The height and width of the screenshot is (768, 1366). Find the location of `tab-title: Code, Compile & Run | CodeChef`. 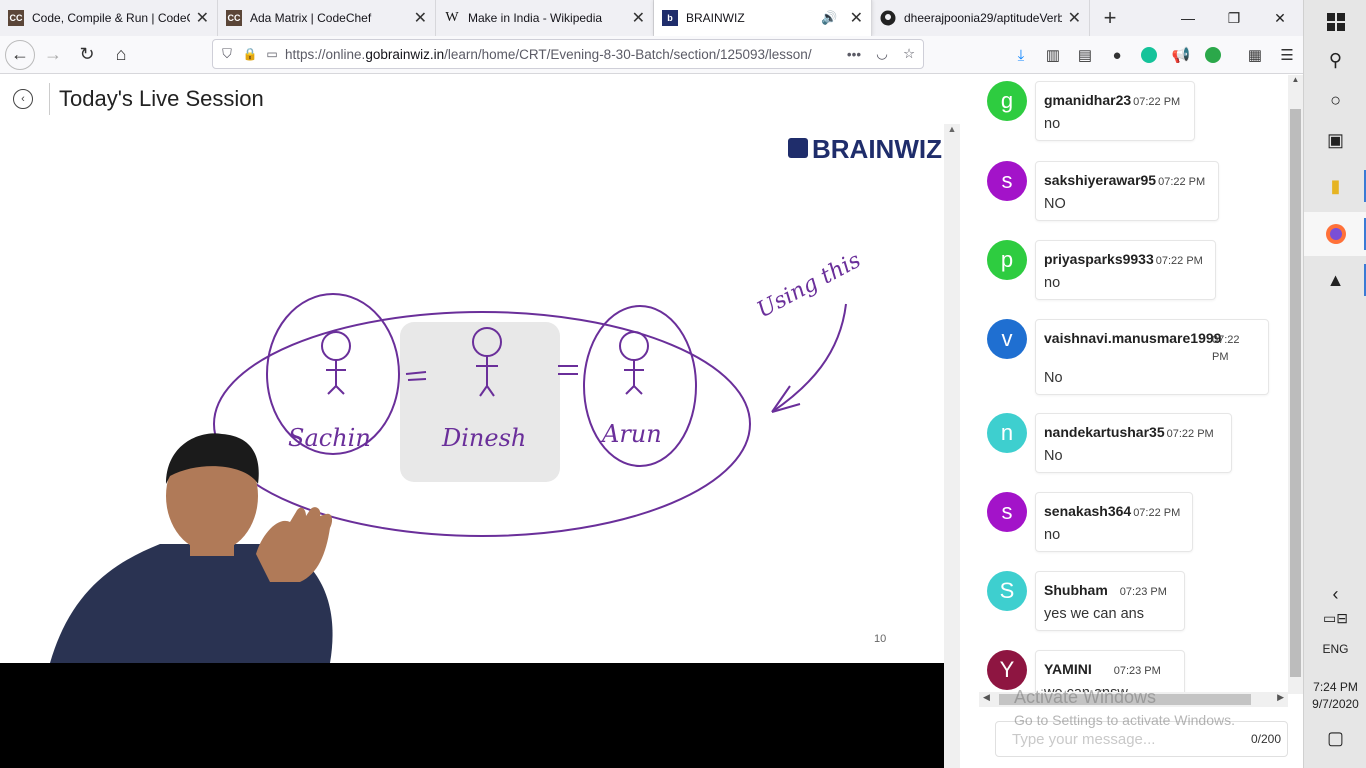

tab-title: Code, Compile & Run | CodeChef is located at coordinates (111, 18).